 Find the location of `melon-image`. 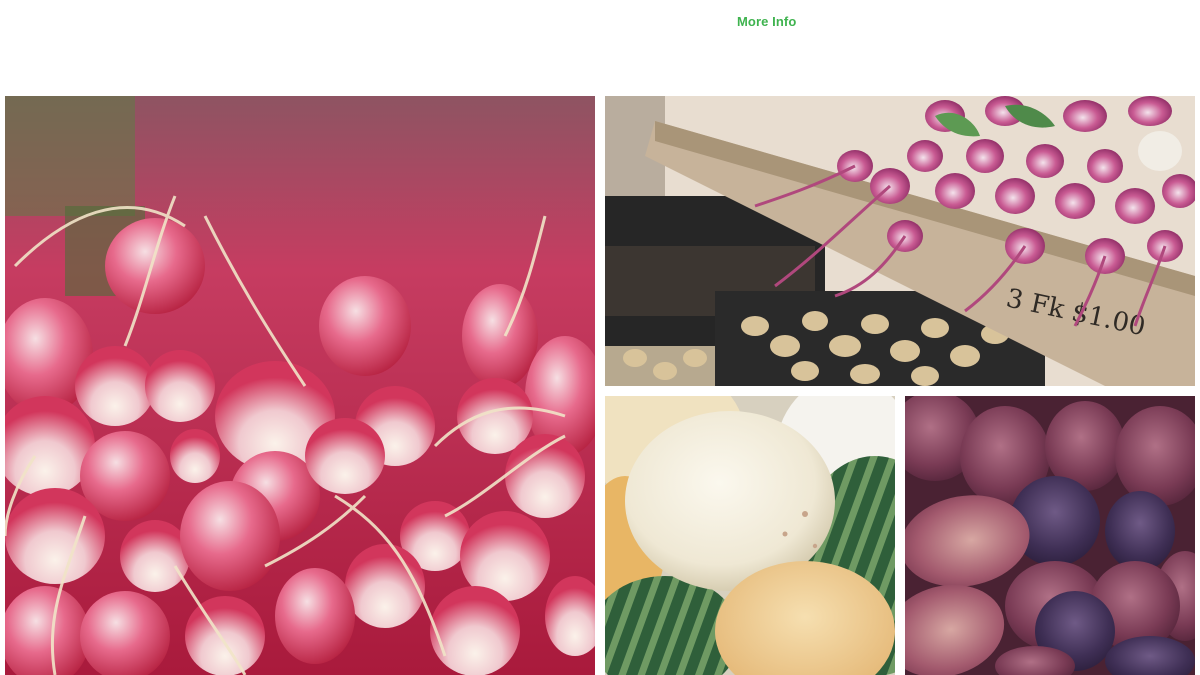

melon-image is located at coordinates (750, 535).